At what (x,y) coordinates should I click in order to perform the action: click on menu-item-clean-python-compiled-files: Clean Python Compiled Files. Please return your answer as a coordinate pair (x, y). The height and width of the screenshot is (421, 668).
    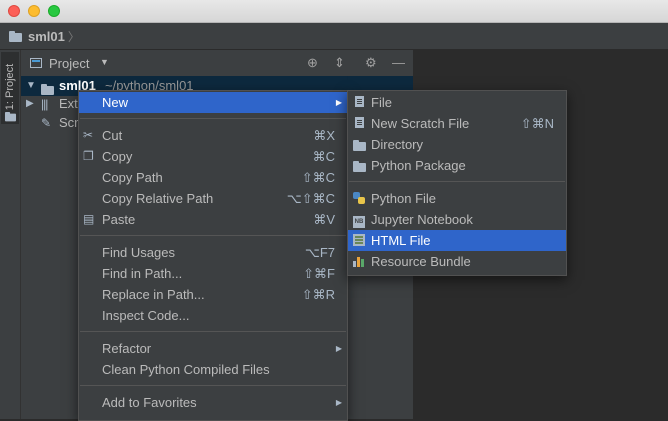
    Looking at the image, I should click on (213, 369).